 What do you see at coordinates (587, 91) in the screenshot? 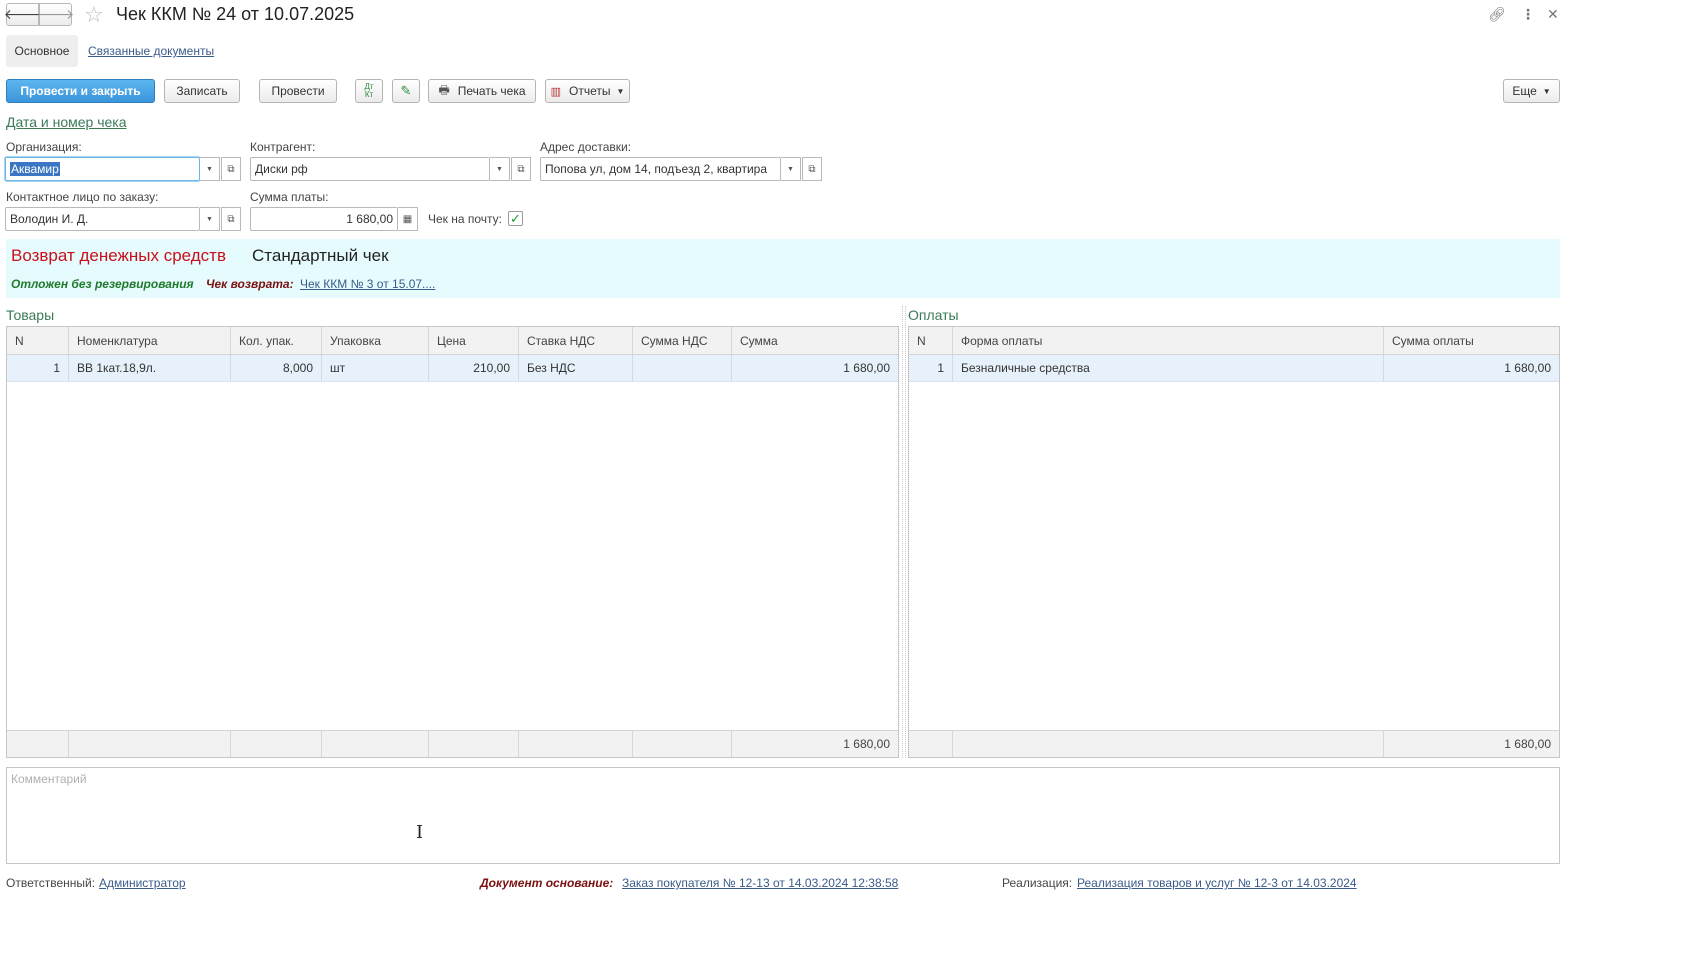
I see `reports-button: ▥ Отчеты ▼` at bounding box center [587, 91].